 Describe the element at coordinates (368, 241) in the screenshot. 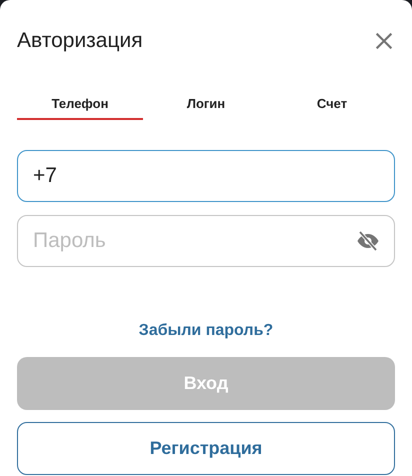

I see `eye-slash-icon` at that location.